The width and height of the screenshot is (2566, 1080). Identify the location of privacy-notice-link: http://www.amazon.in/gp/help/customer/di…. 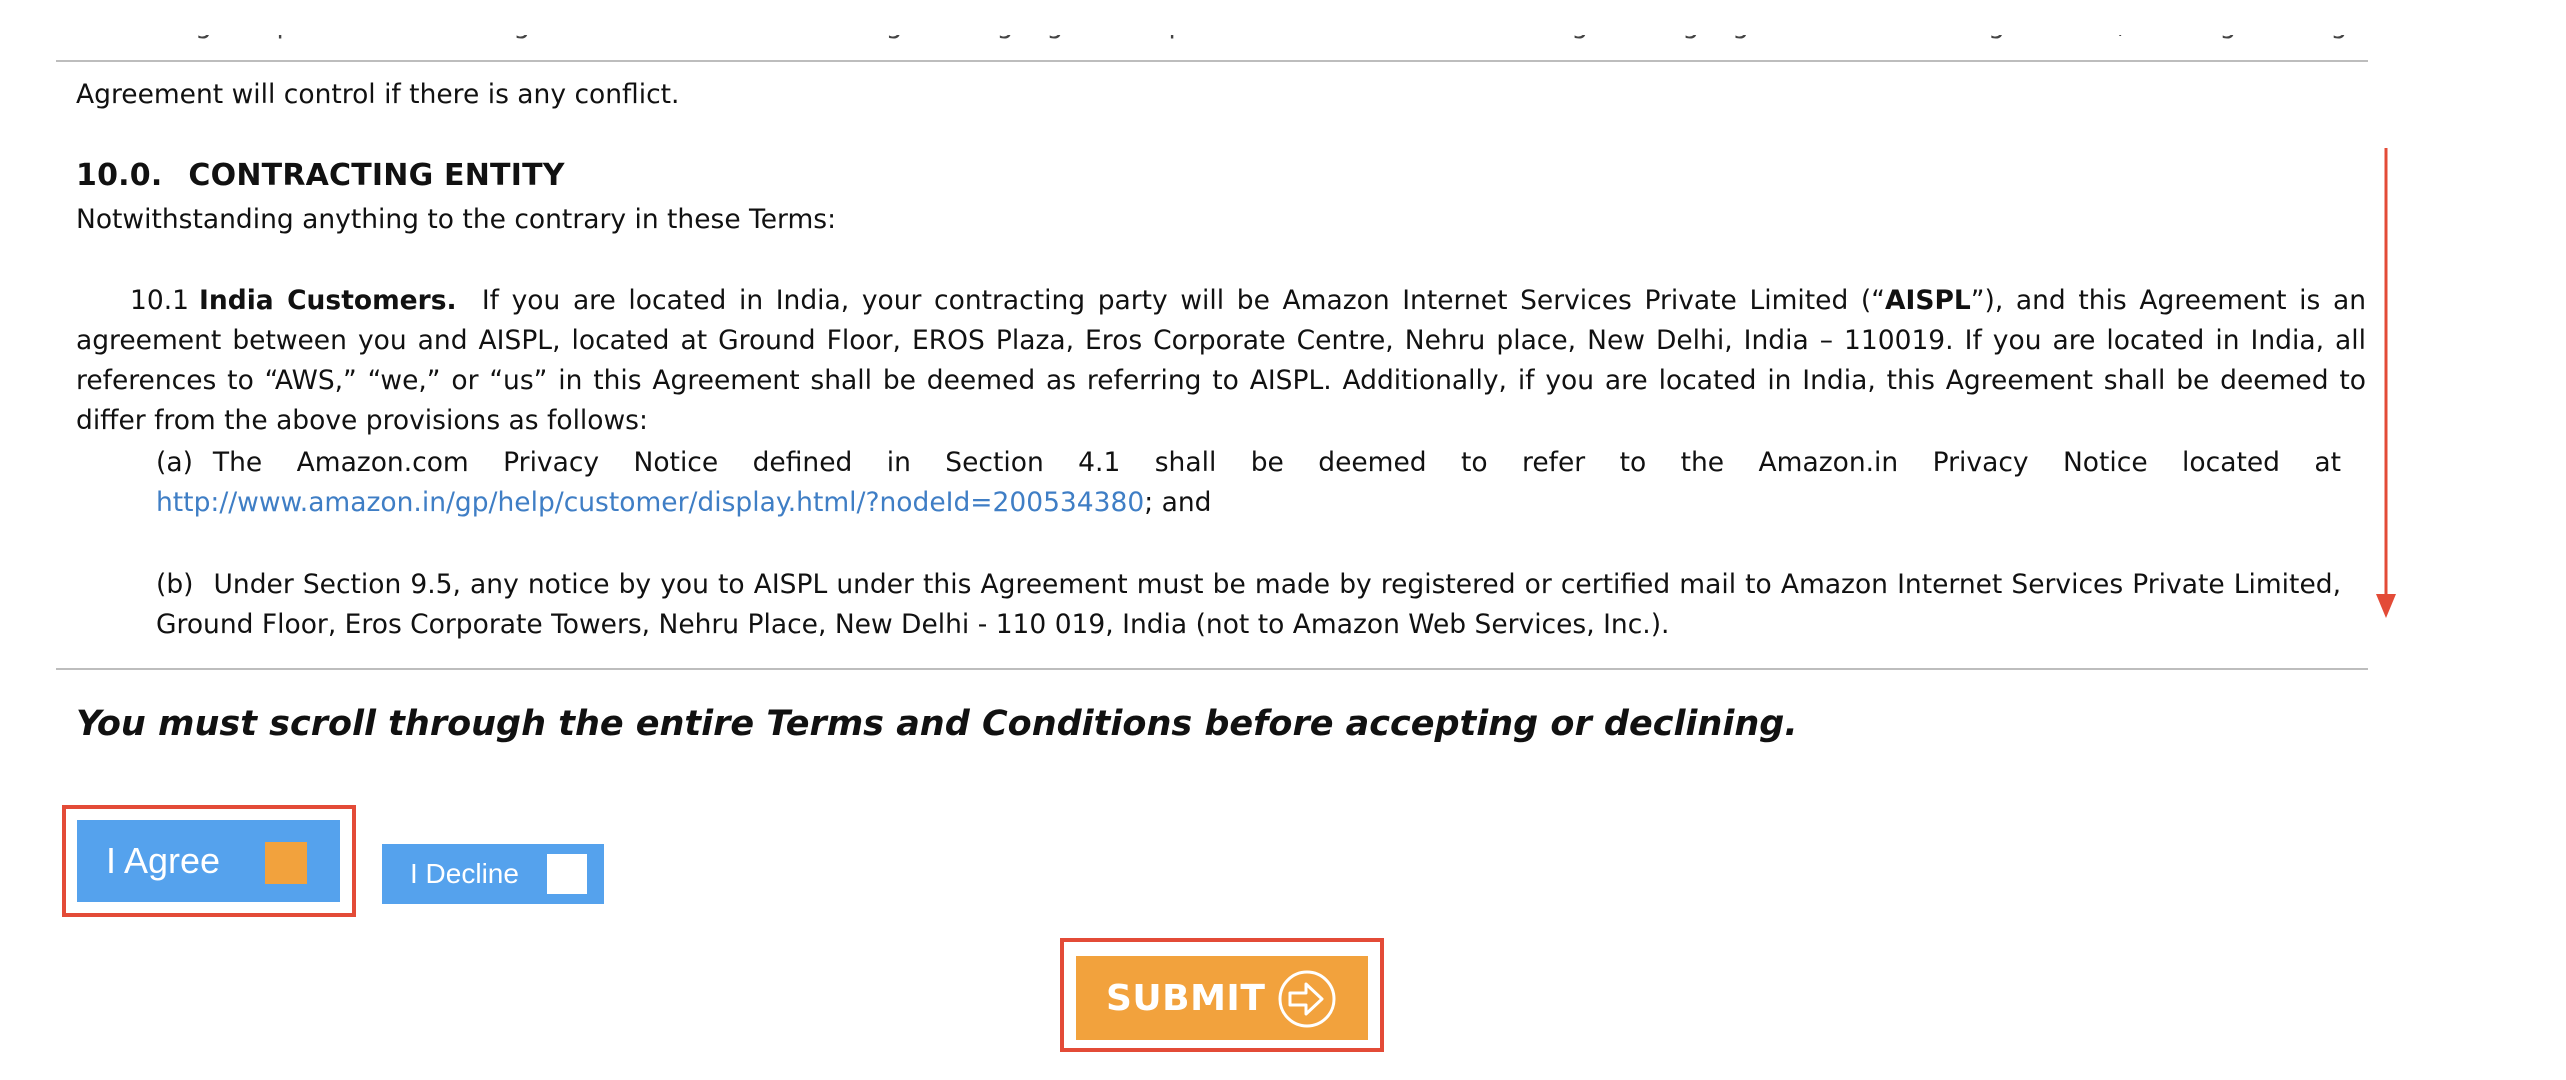
(650, 502).